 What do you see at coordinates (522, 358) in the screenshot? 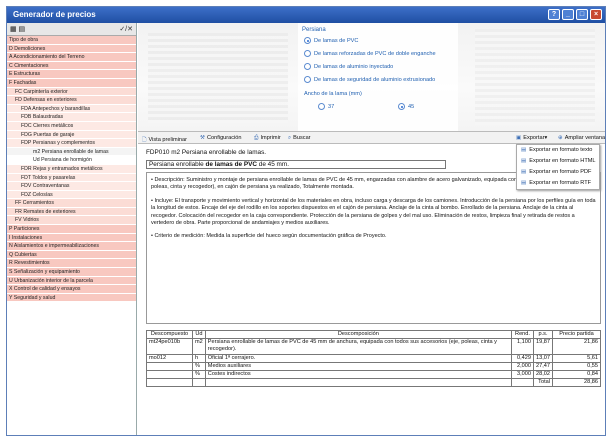
I see `table-cell: 0,429` at bounding box center [522, 358].